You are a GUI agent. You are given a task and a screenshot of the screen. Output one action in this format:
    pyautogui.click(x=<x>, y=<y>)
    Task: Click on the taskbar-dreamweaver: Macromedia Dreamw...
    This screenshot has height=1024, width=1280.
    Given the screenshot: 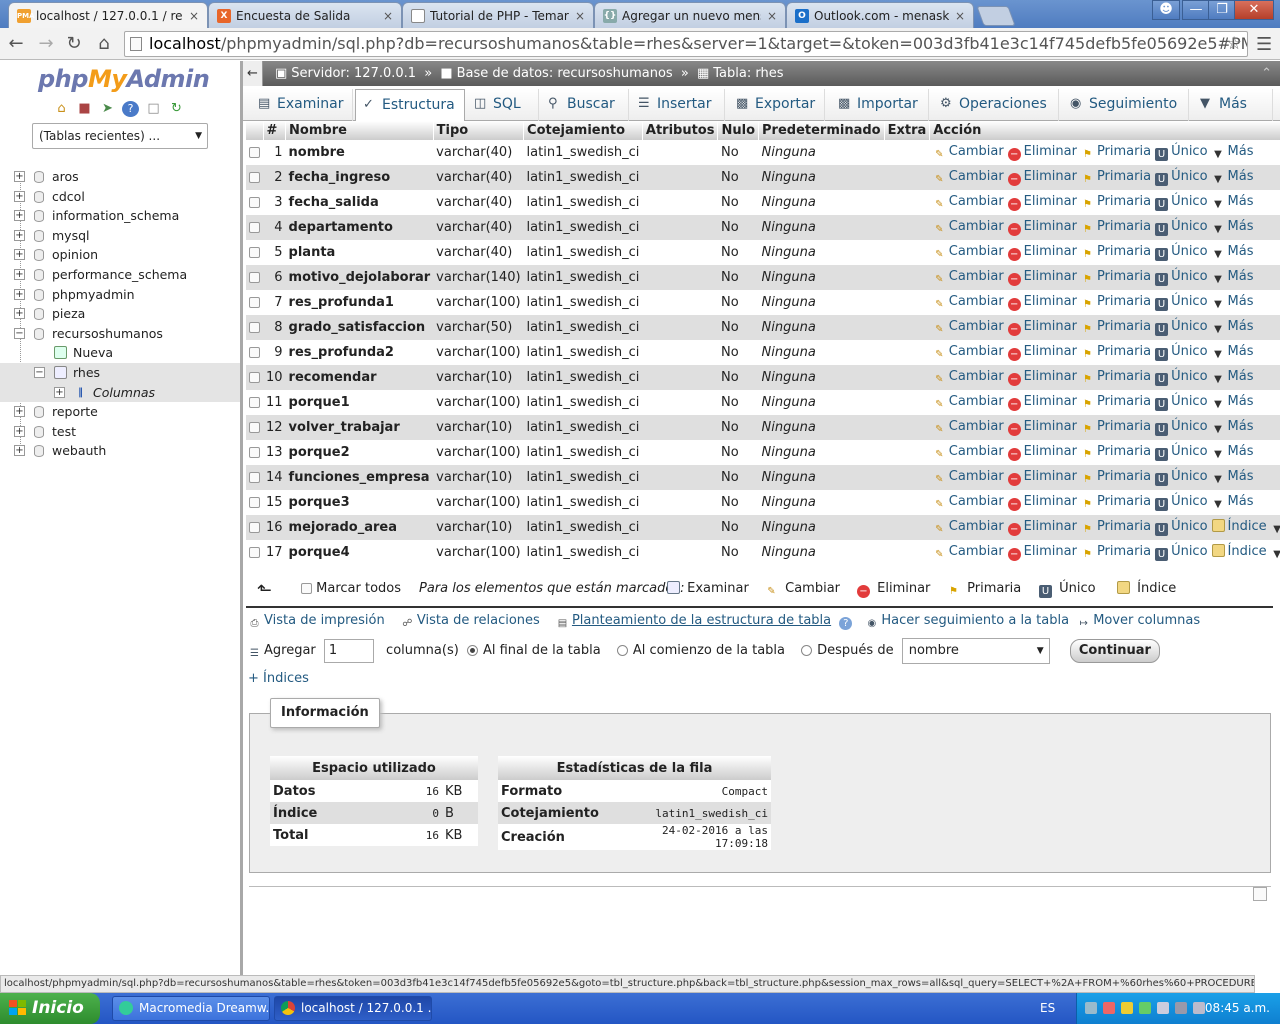 What is the action you would take?
    pyautogui.click(x=191, y=1008)
    